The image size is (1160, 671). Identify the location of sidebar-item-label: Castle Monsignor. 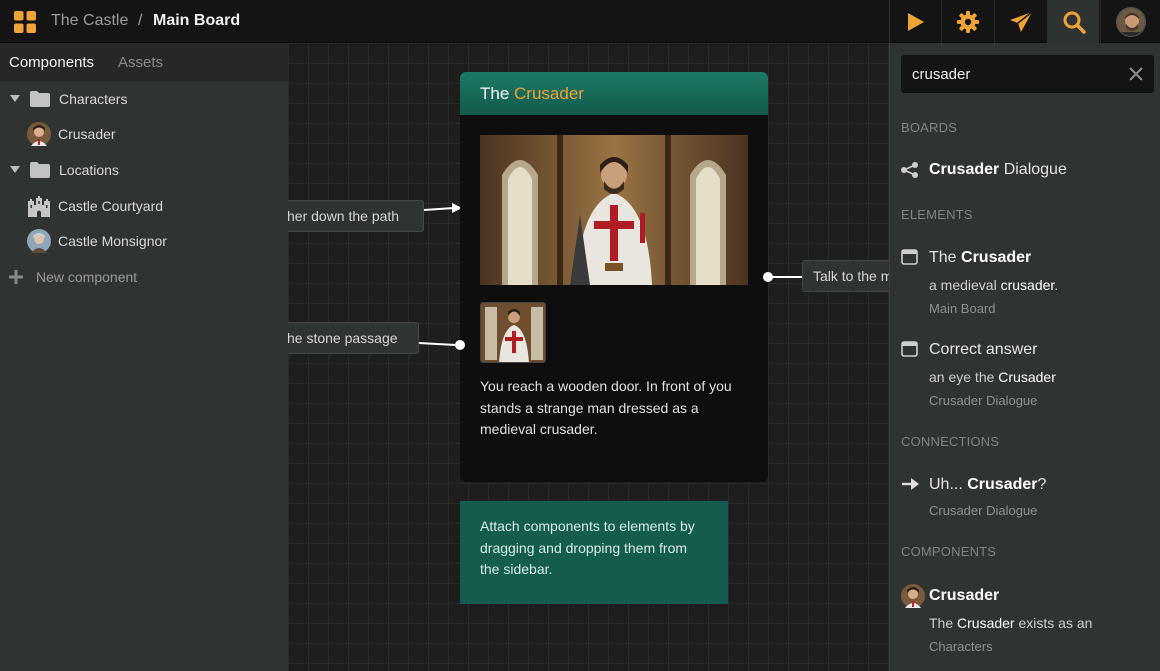
(112, 241).